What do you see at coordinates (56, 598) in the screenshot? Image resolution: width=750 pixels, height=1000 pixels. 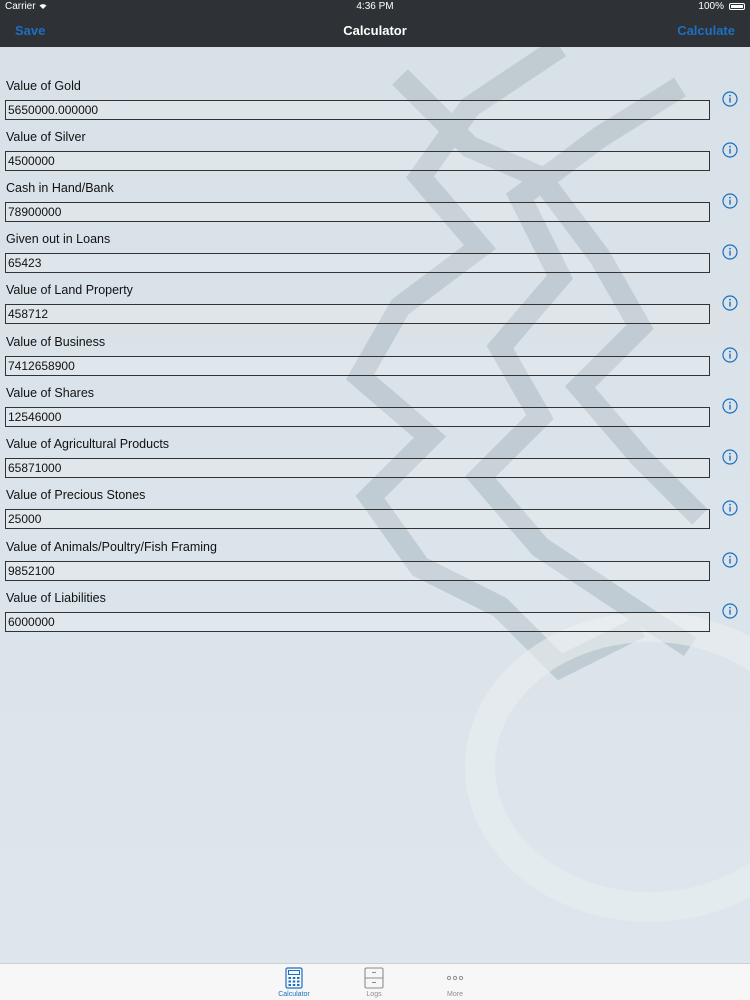 I see `field-label: Value of Liabilities` at bounding box center [56, 598].